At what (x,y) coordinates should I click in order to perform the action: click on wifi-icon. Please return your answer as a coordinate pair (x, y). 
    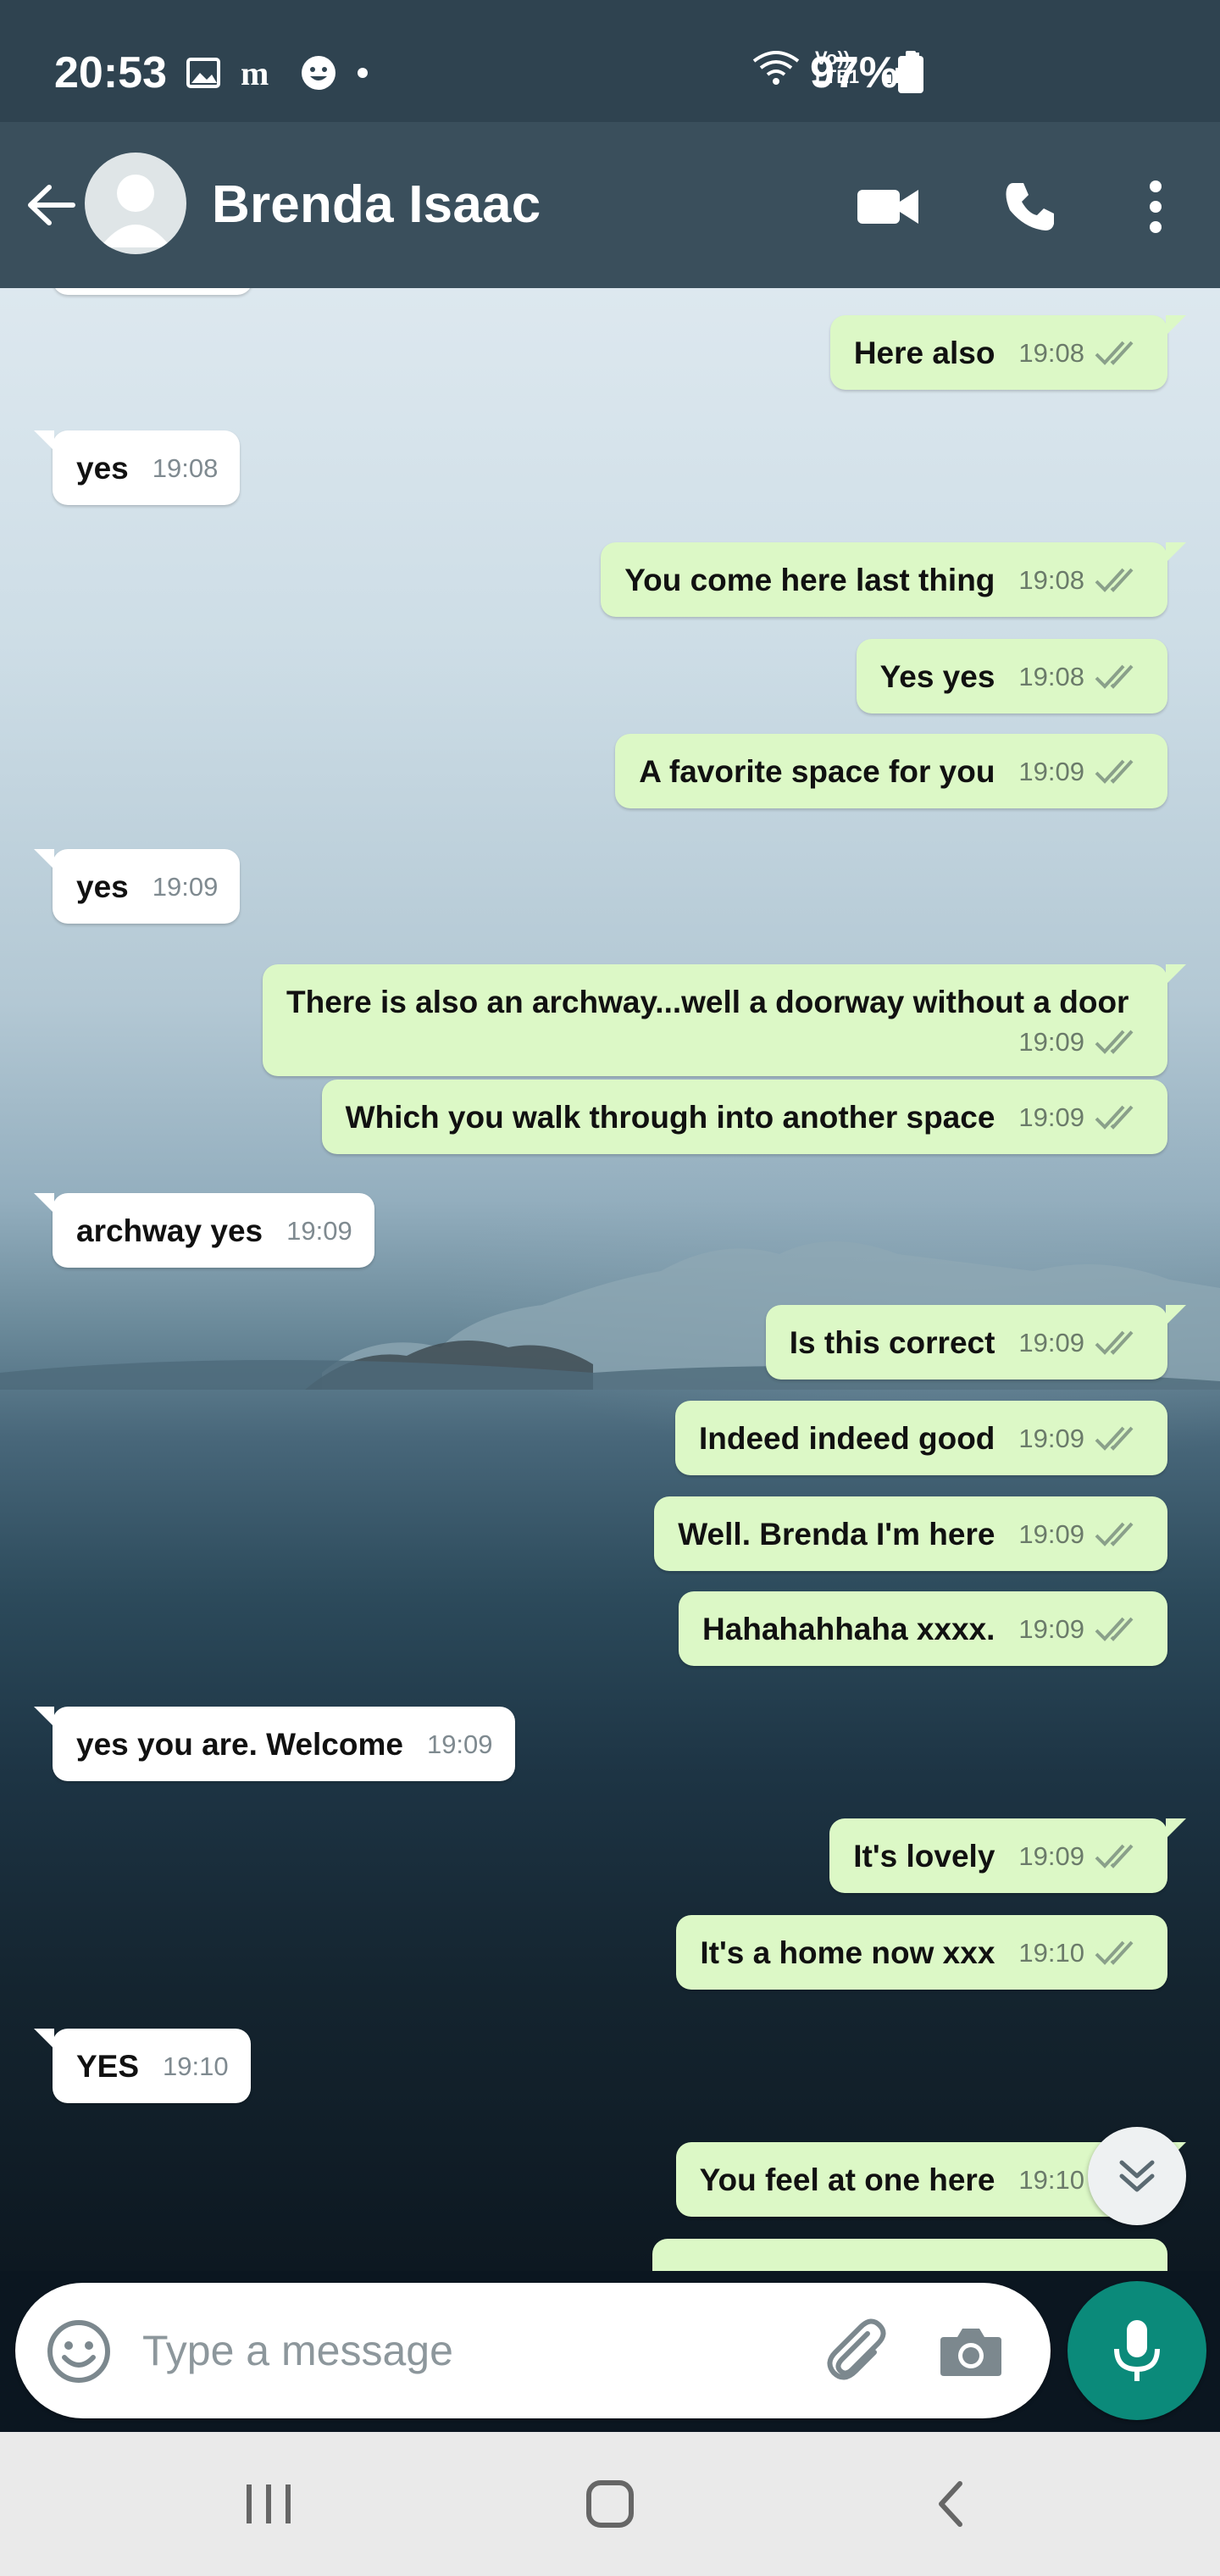
    Looking at the image, I should click on (776, 68).